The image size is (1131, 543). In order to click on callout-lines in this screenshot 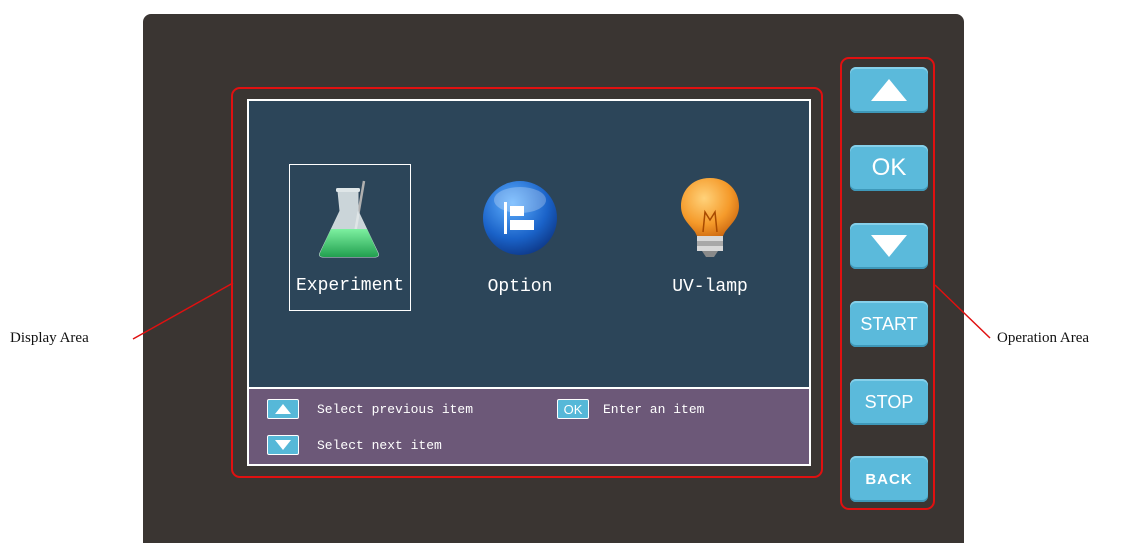, I will do `click(561, 311)`.